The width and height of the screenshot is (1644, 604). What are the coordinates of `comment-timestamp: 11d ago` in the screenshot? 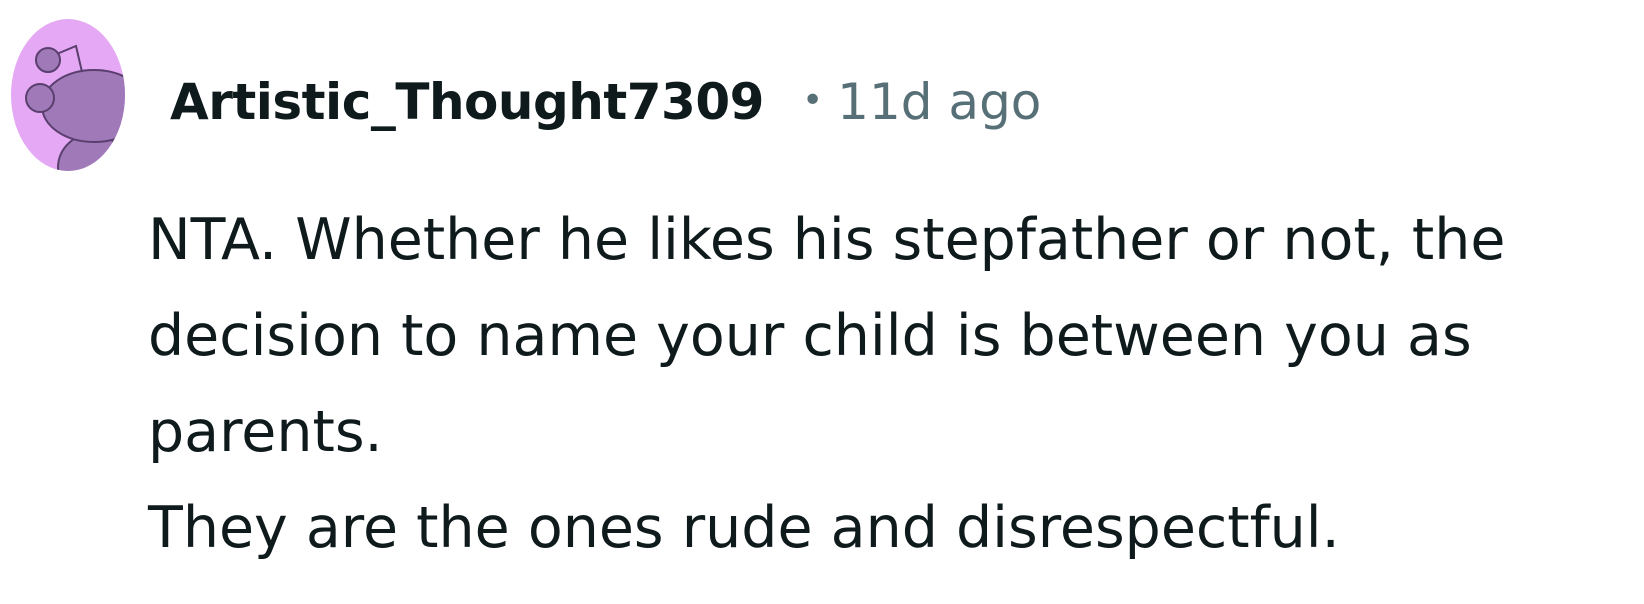 It's located at (939, 102).